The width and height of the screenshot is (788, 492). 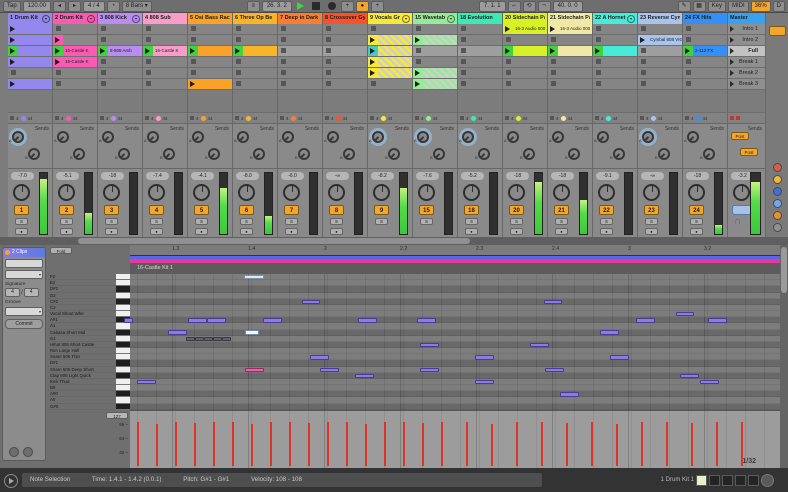 I want to click on piano-keyboard, so click(x=123, y=342).